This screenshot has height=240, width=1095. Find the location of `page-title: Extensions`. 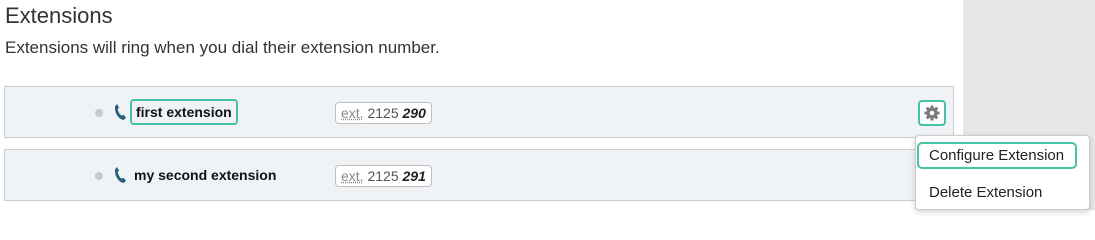

page-title: Extensions is located at coordinates (59, 15).